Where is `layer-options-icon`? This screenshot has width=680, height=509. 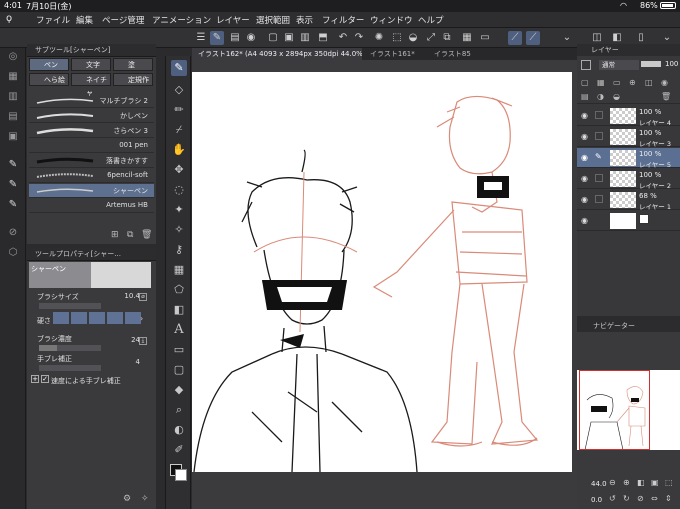 layer-options-icon is located at coordinates (586, 65).